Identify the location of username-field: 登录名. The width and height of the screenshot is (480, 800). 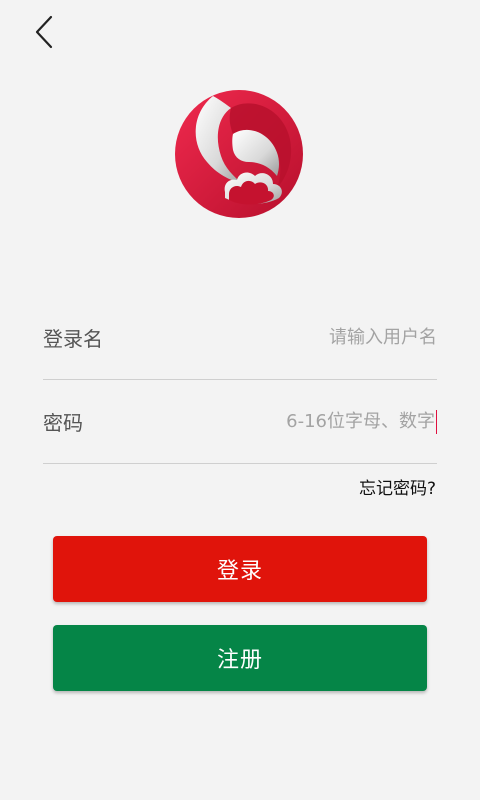
(240, 338).